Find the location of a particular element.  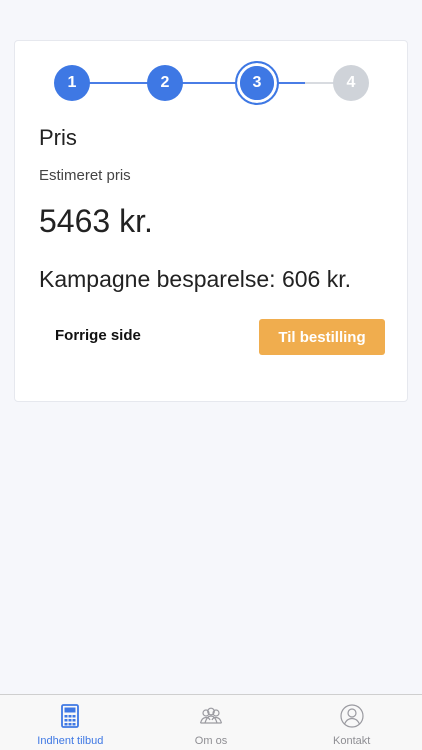

step-4-label: 4 is located at coordinates (351, 82).